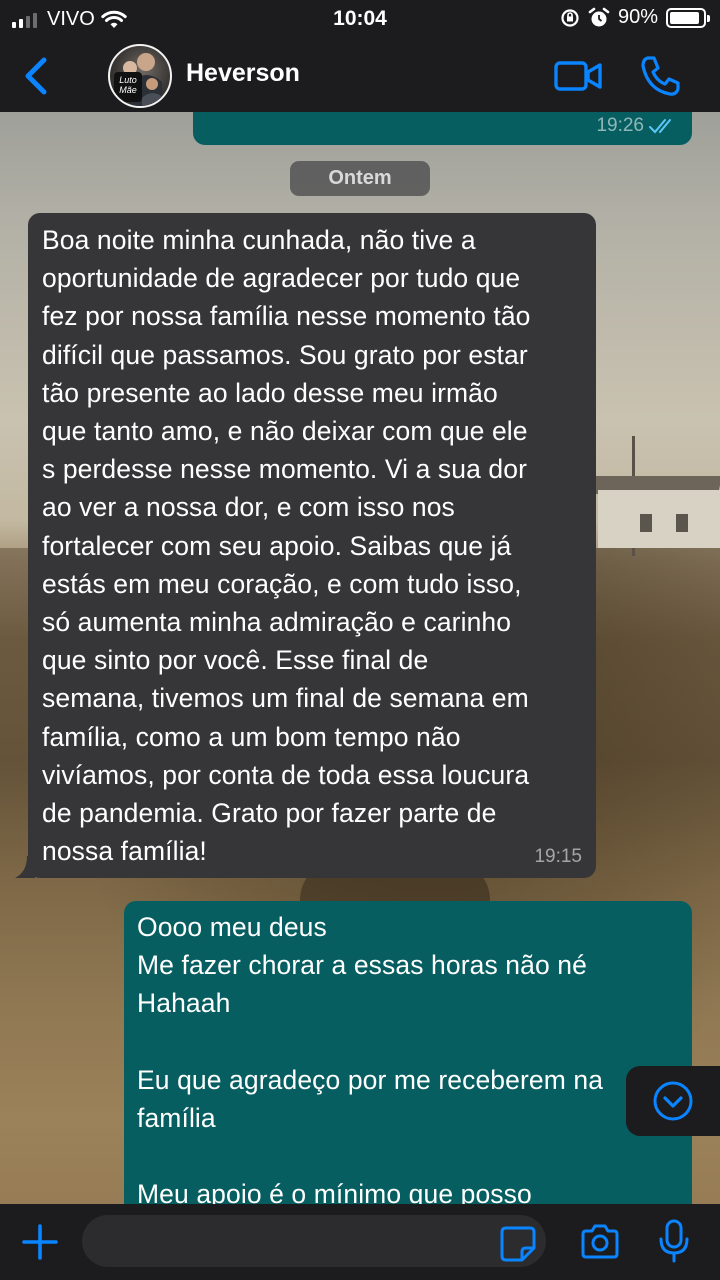 The height and width of the screenshot is (1280, 720). I want to click on message-input-bar, so click(360, 1242).